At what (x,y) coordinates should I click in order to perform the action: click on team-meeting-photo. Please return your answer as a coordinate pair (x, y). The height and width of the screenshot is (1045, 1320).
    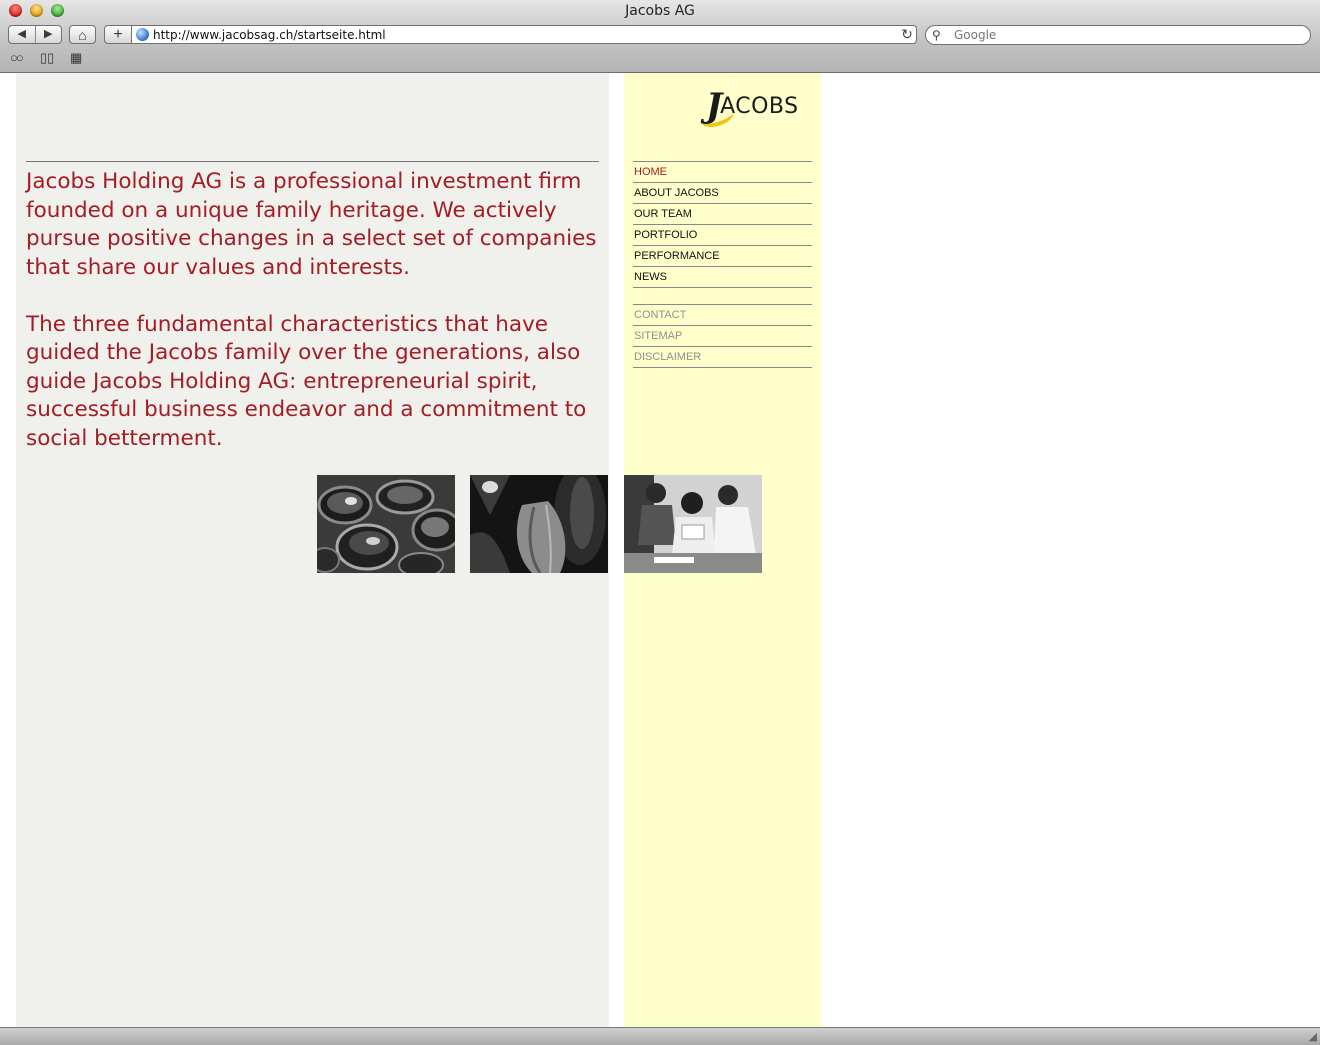
    Looking at the image, I should click on (693, 524).